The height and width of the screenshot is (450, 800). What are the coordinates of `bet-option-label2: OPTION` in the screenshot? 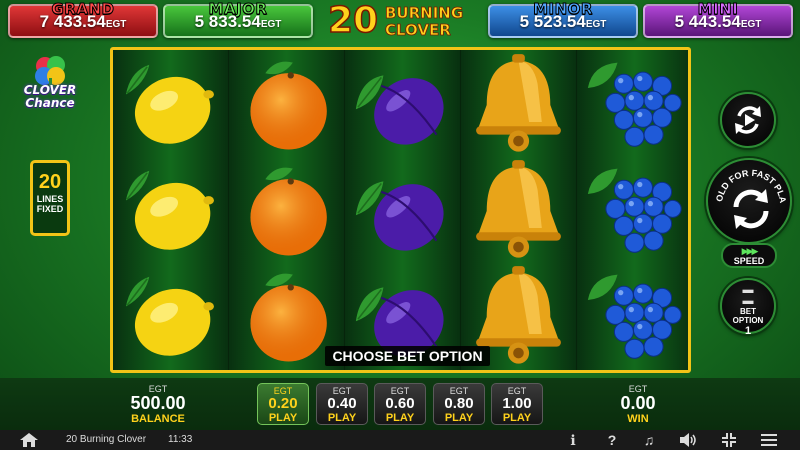 It's located at (748, 320).